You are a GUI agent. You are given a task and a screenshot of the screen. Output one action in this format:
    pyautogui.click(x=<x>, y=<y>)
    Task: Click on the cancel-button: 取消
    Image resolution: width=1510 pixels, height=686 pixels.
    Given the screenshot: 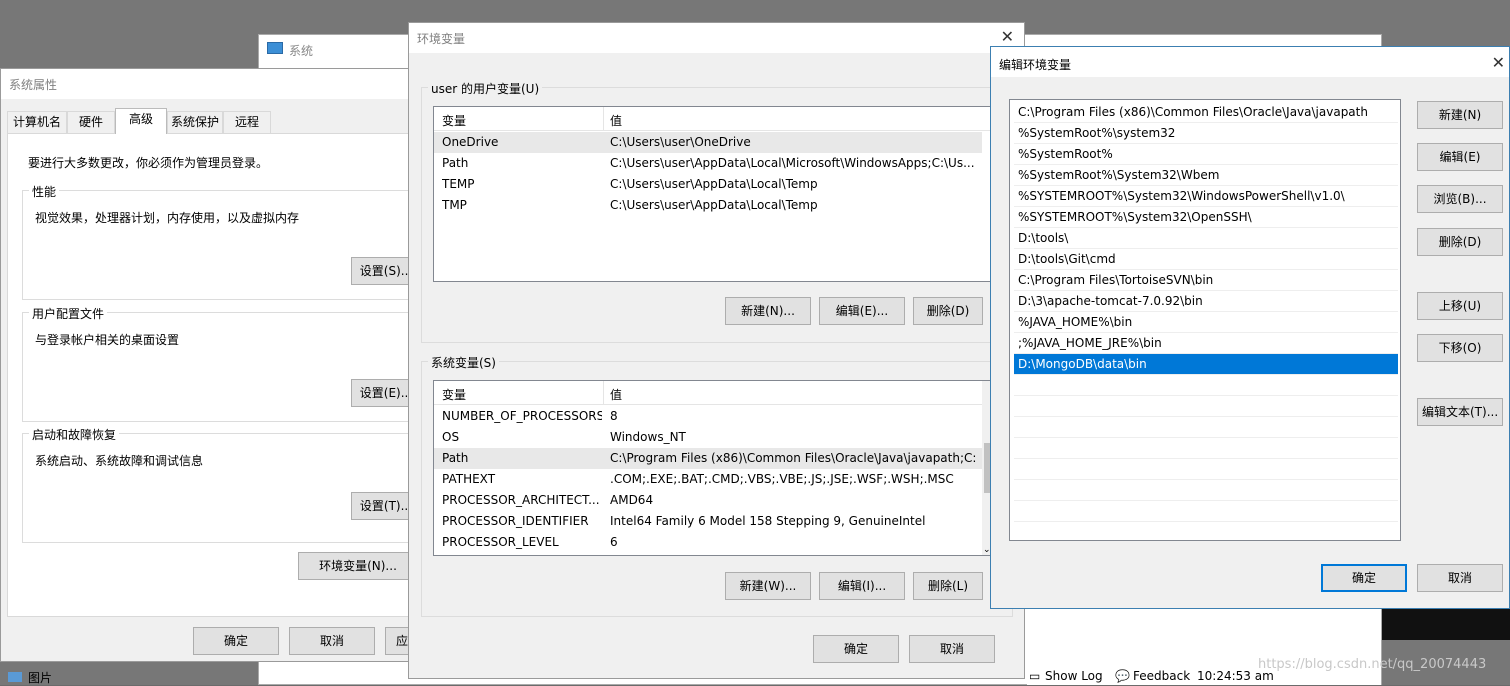 What is the action you would take?
    pyautogui.click(x=332, y=641)
    